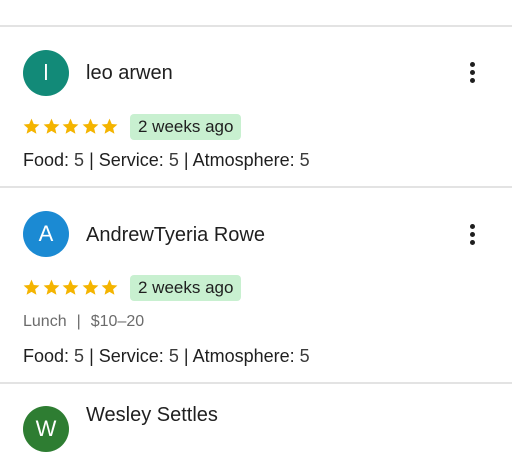  Describe the element at coordinates (46, 234) in the screenshot. I see `avatar: A` at that location.